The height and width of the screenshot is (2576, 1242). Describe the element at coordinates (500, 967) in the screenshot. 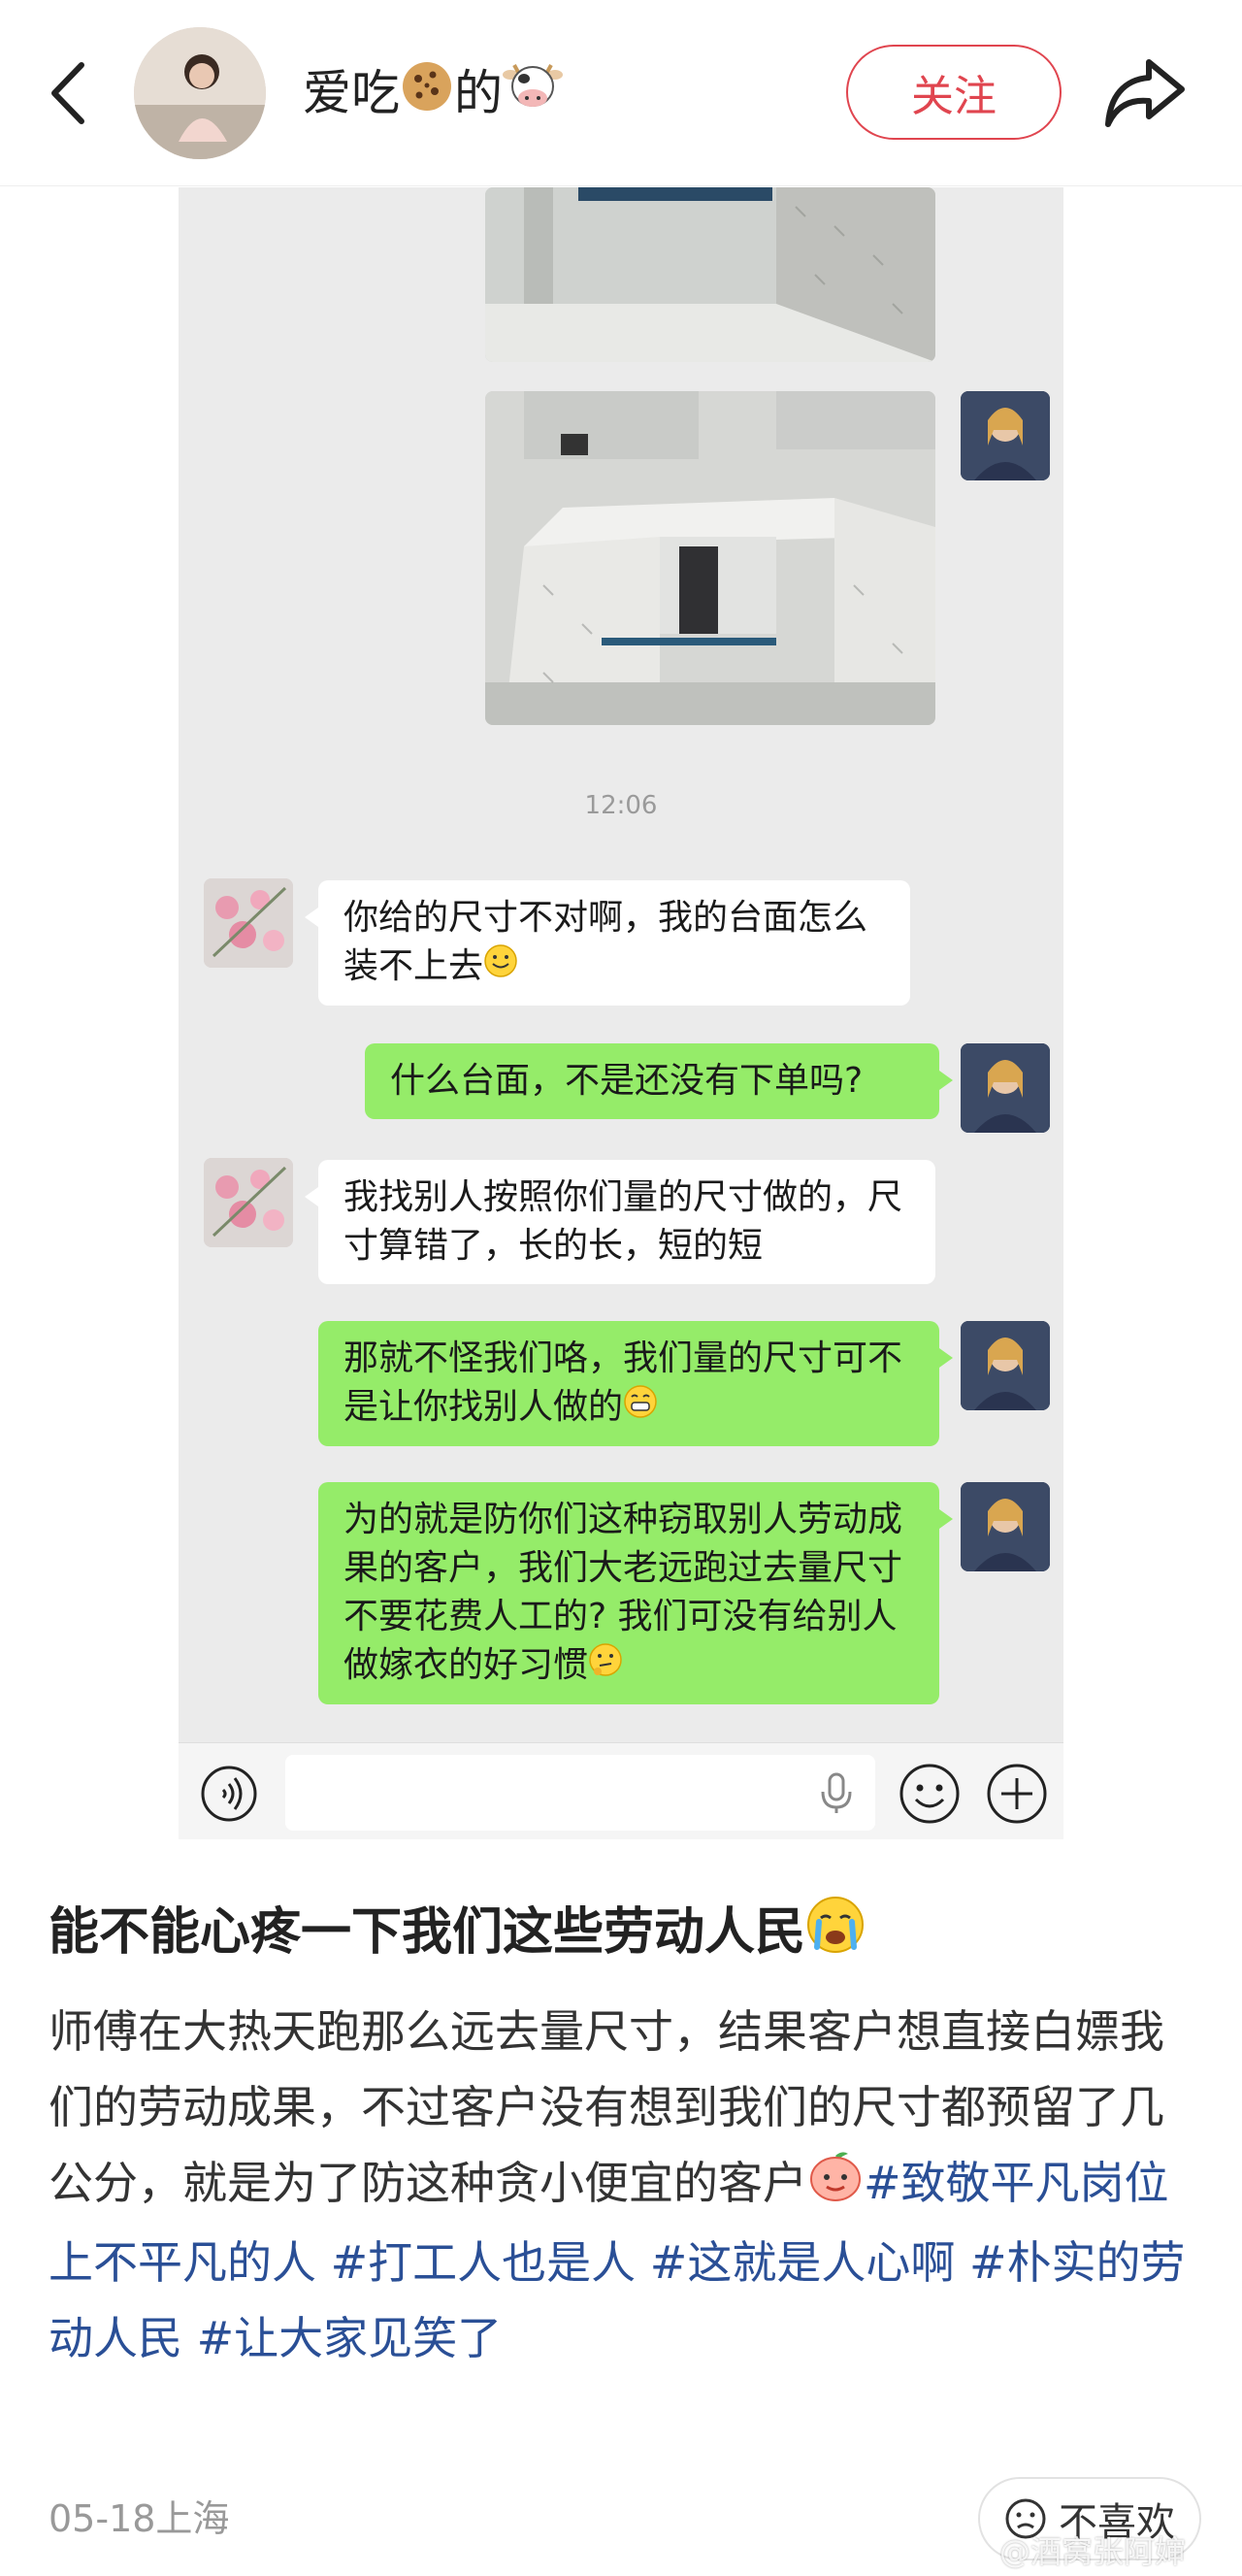

I see `smile-emoji` at that location.